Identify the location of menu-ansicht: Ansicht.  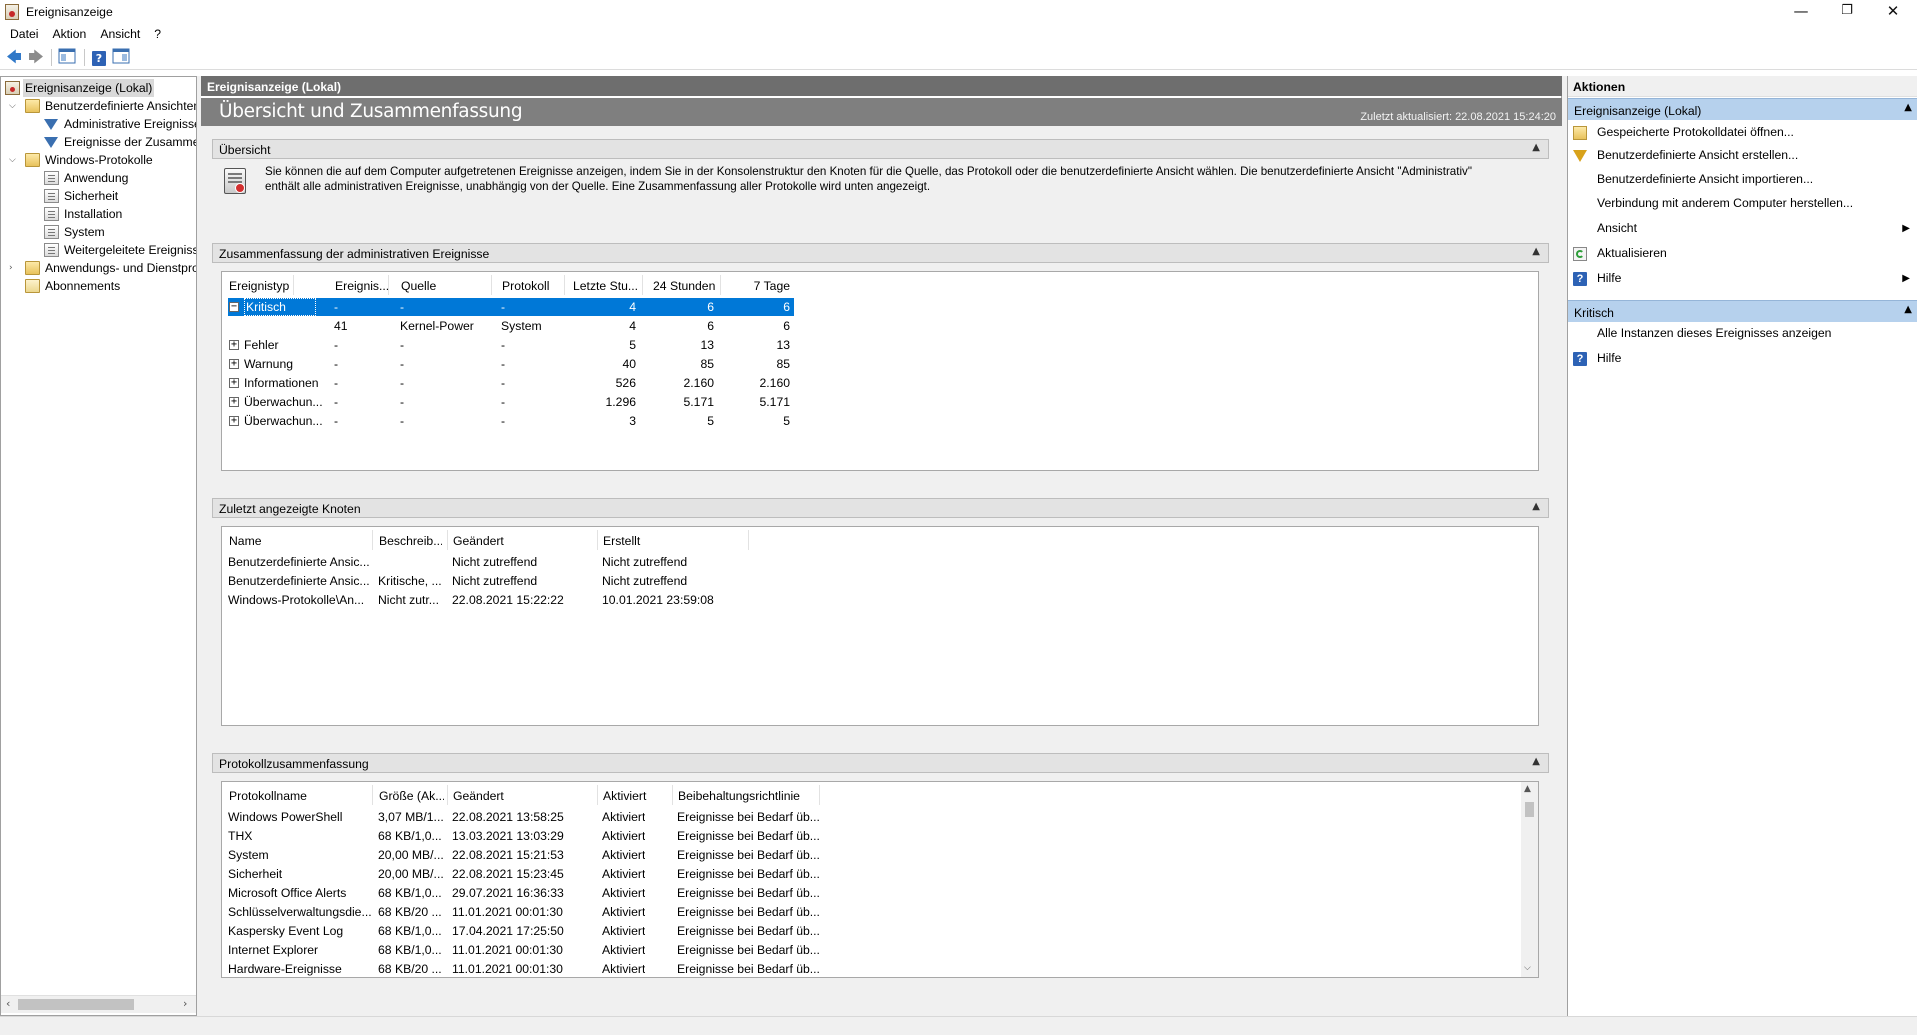
(120, 34).